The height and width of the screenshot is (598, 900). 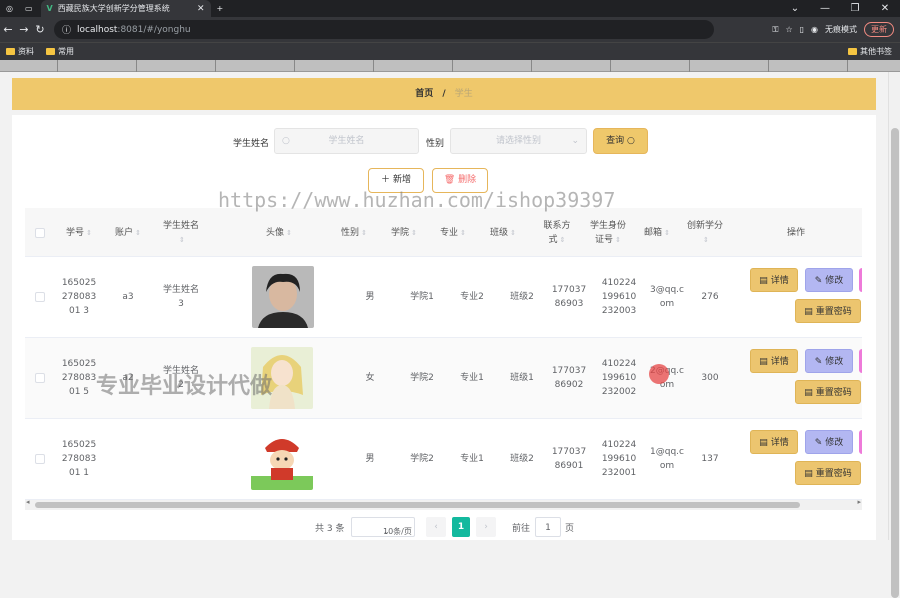 I want to click on scroll-right-icon: ▸, so click(x=859, y=502).